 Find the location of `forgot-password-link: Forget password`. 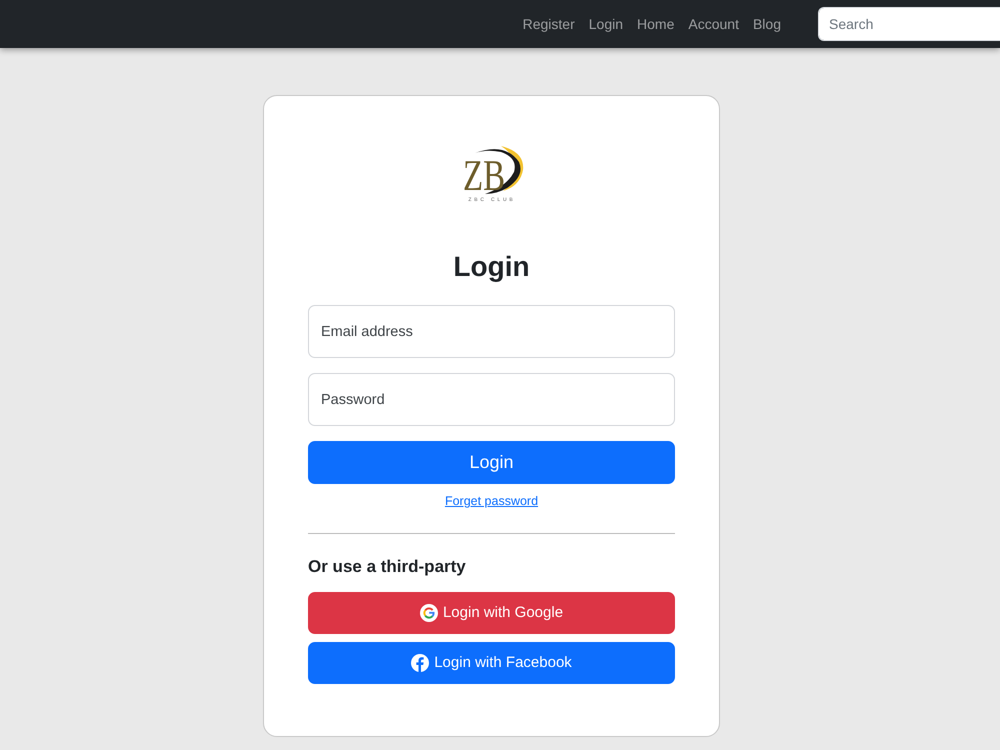

forgot-password-link: Forget password is located at coordinates (491, 501).